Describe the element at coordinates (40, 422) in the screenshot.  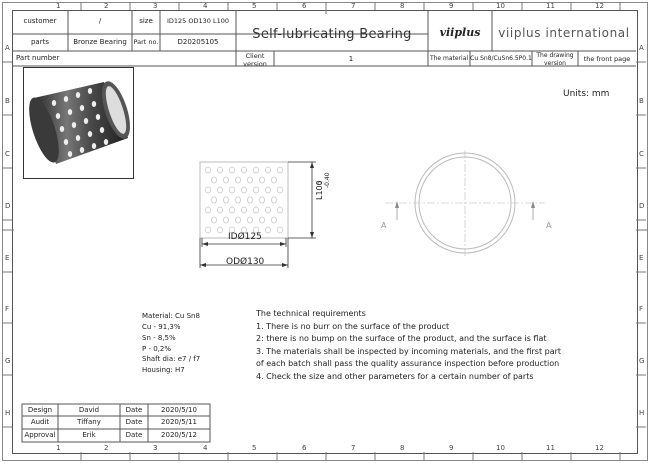
I see `approval-role: Audit` at that location.